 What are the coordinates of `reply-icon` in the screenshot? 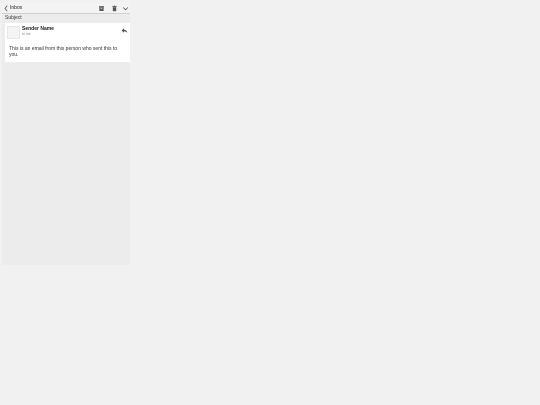 It's located at (124, 30).